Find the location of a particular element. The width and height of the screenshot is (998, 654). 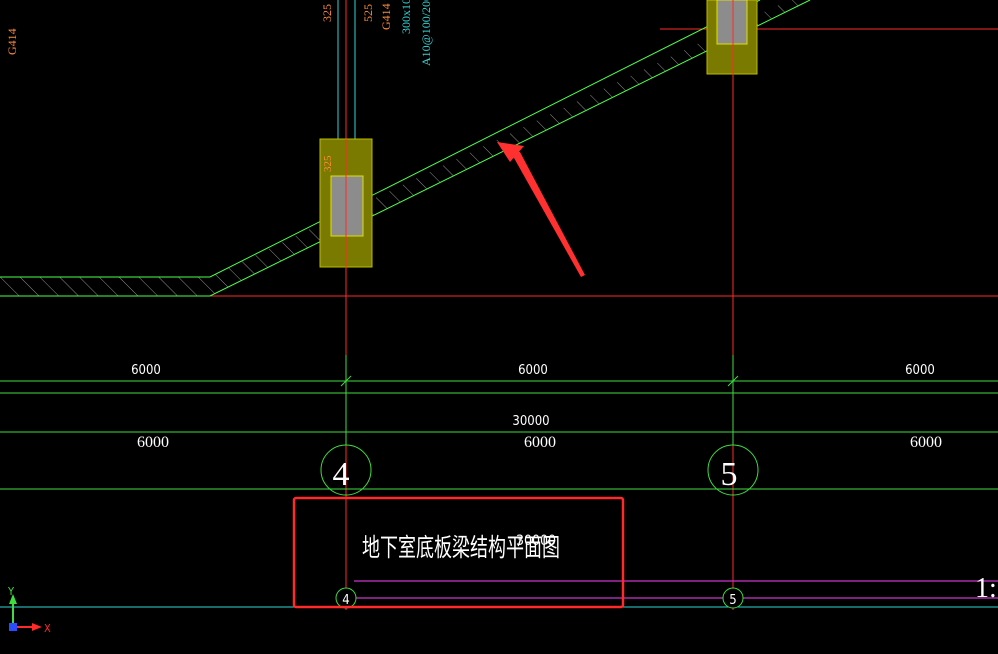

col1-label-e: A10@100/200( is located at coordinates (426, 33).